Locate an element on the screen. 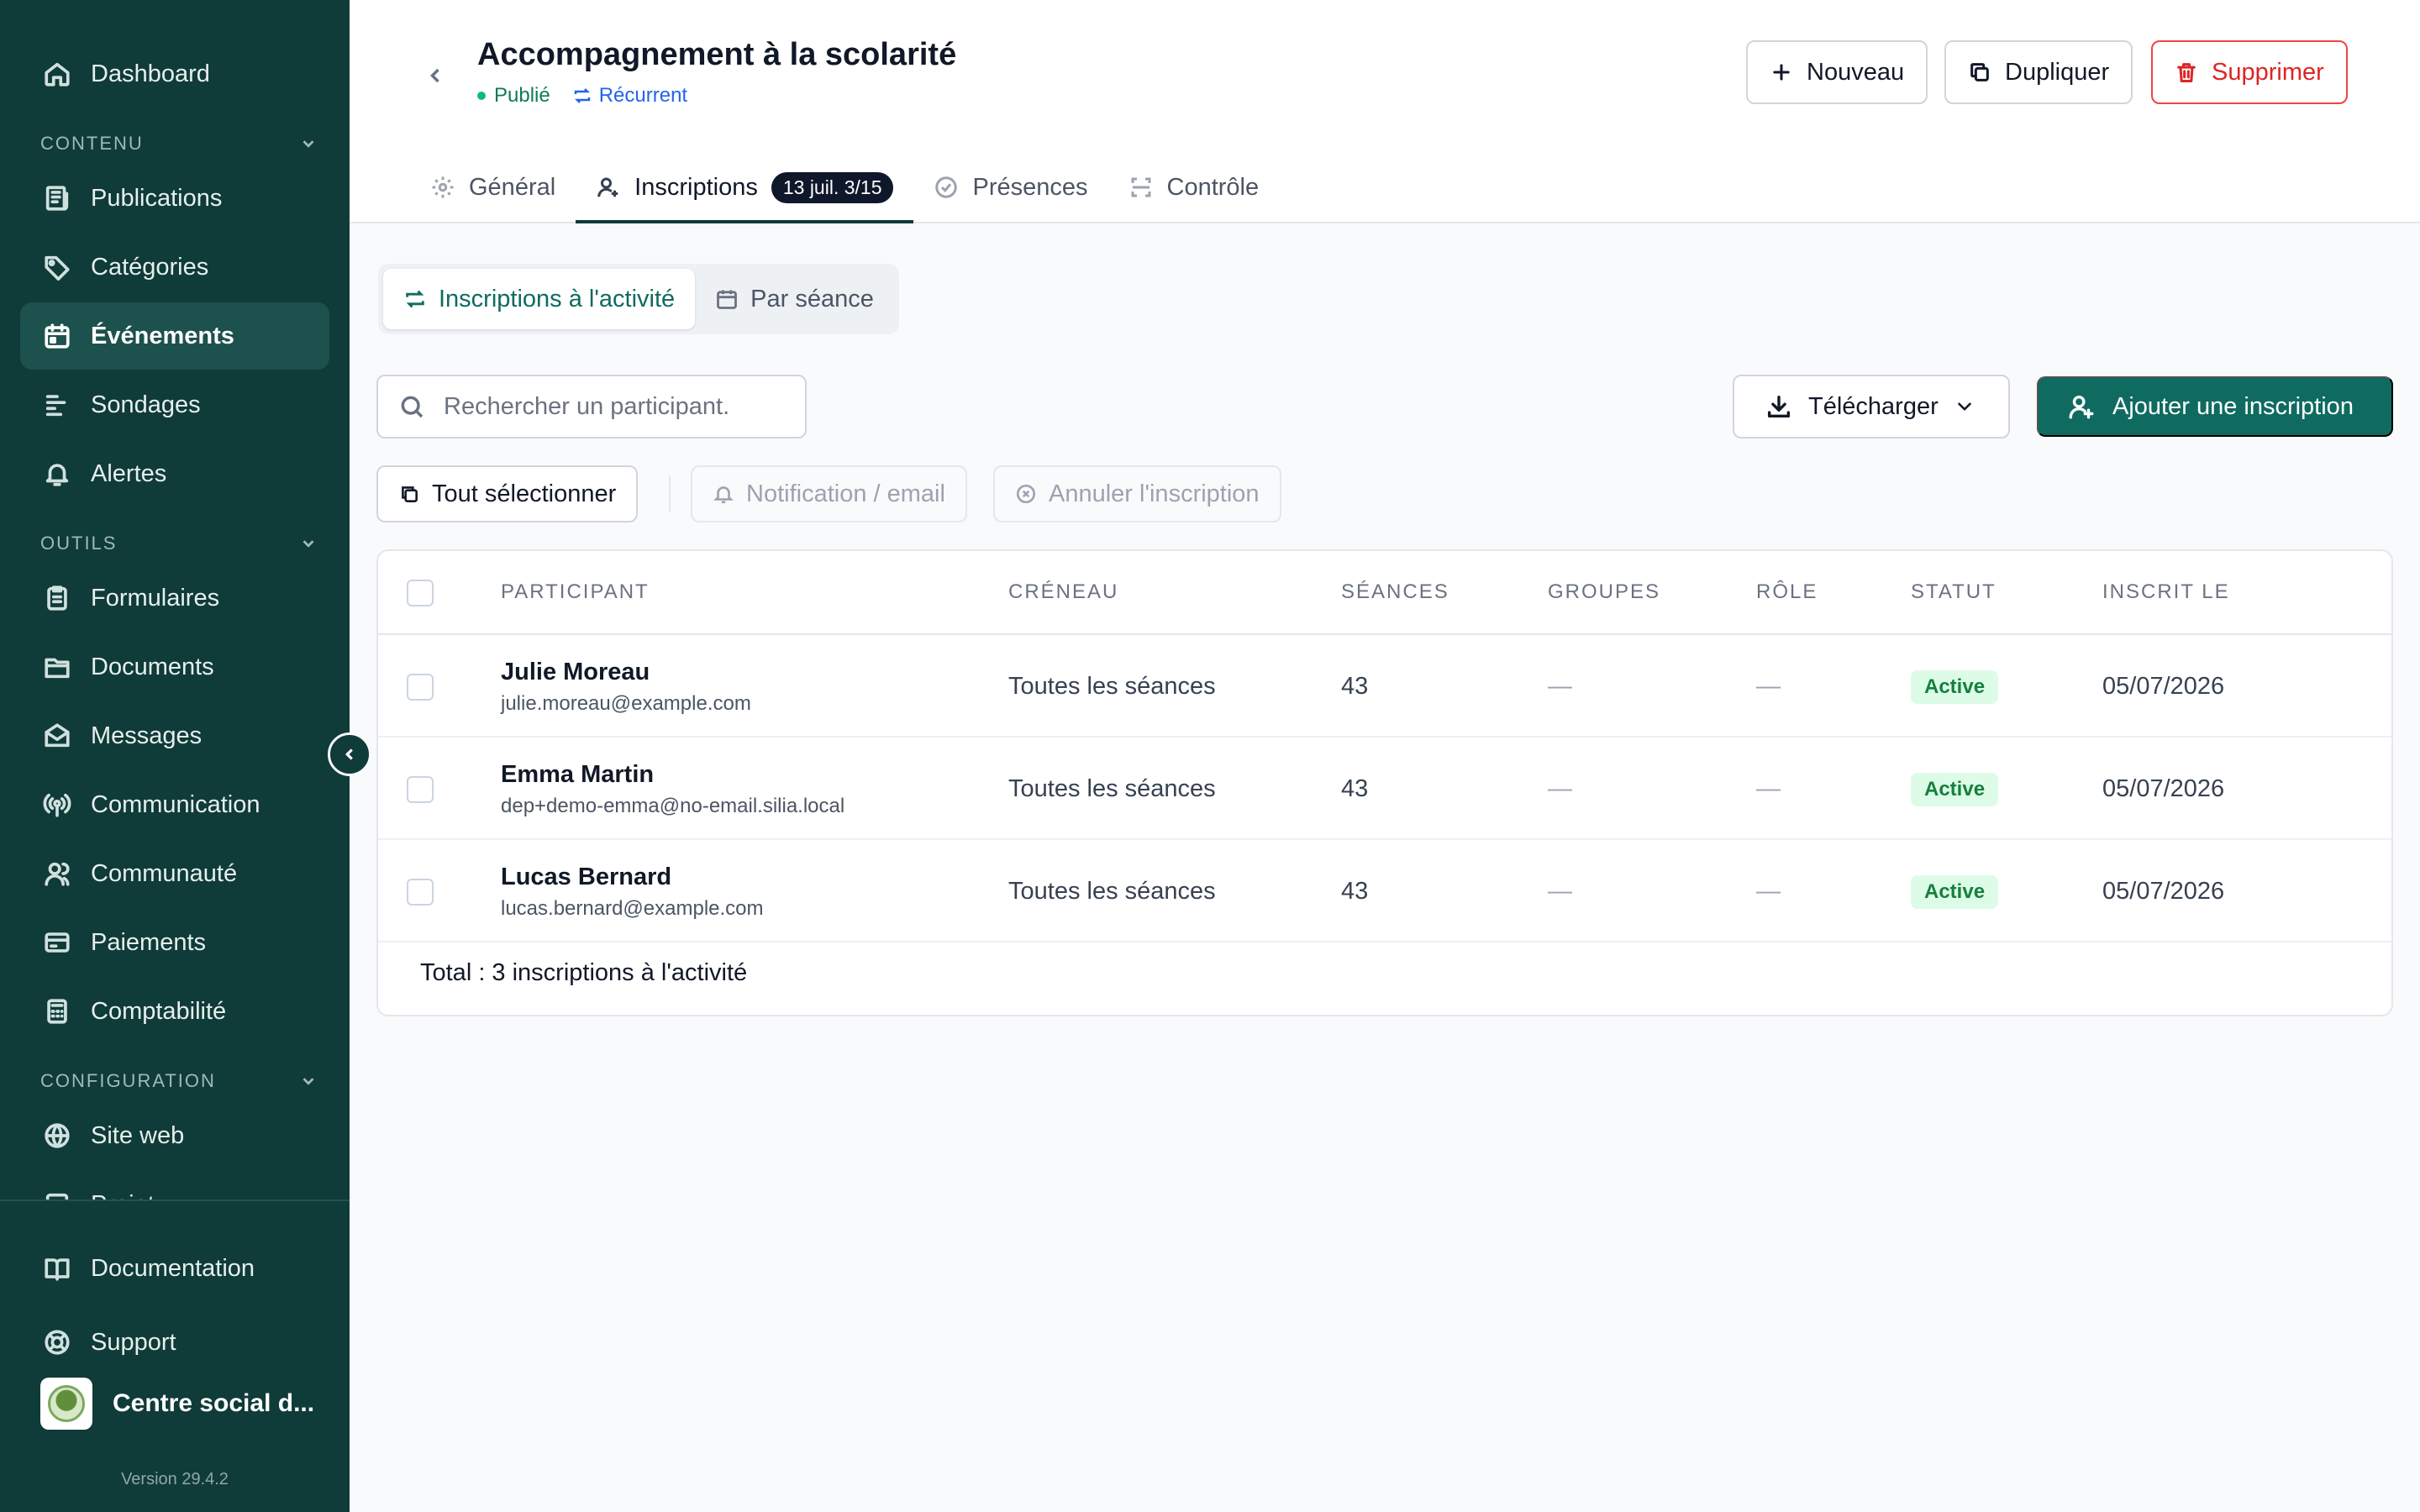  scan-icon is located at coordinates (1140, 187).